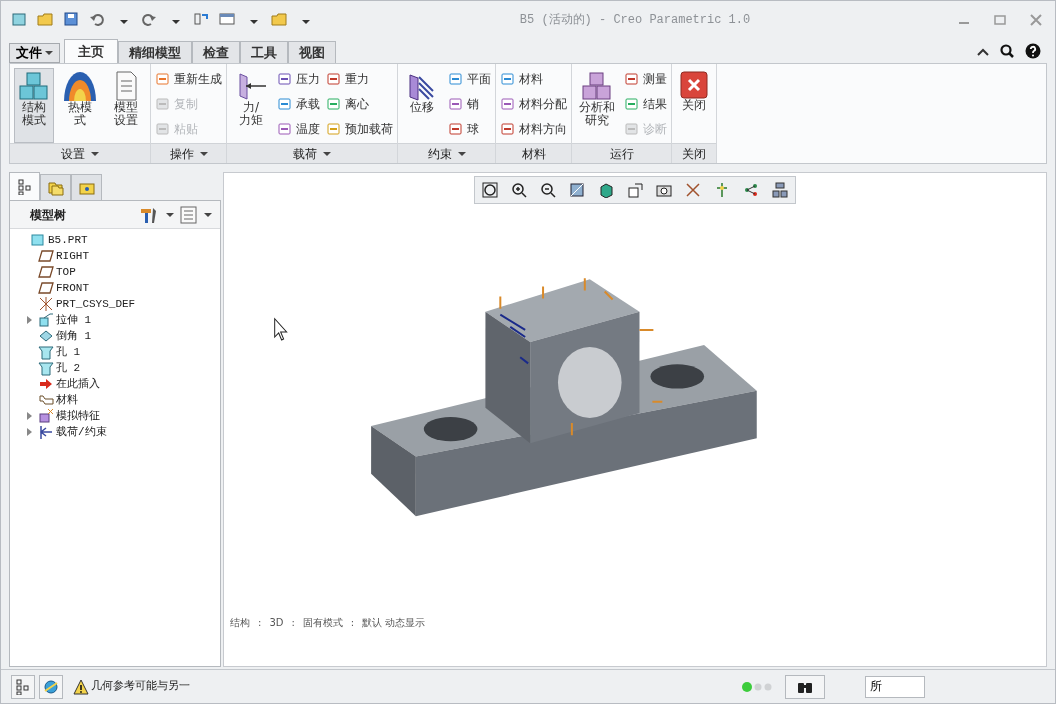  Describe the element at coordinates (281, 329) in the screenshot. I see `cursor-icon` at that location.